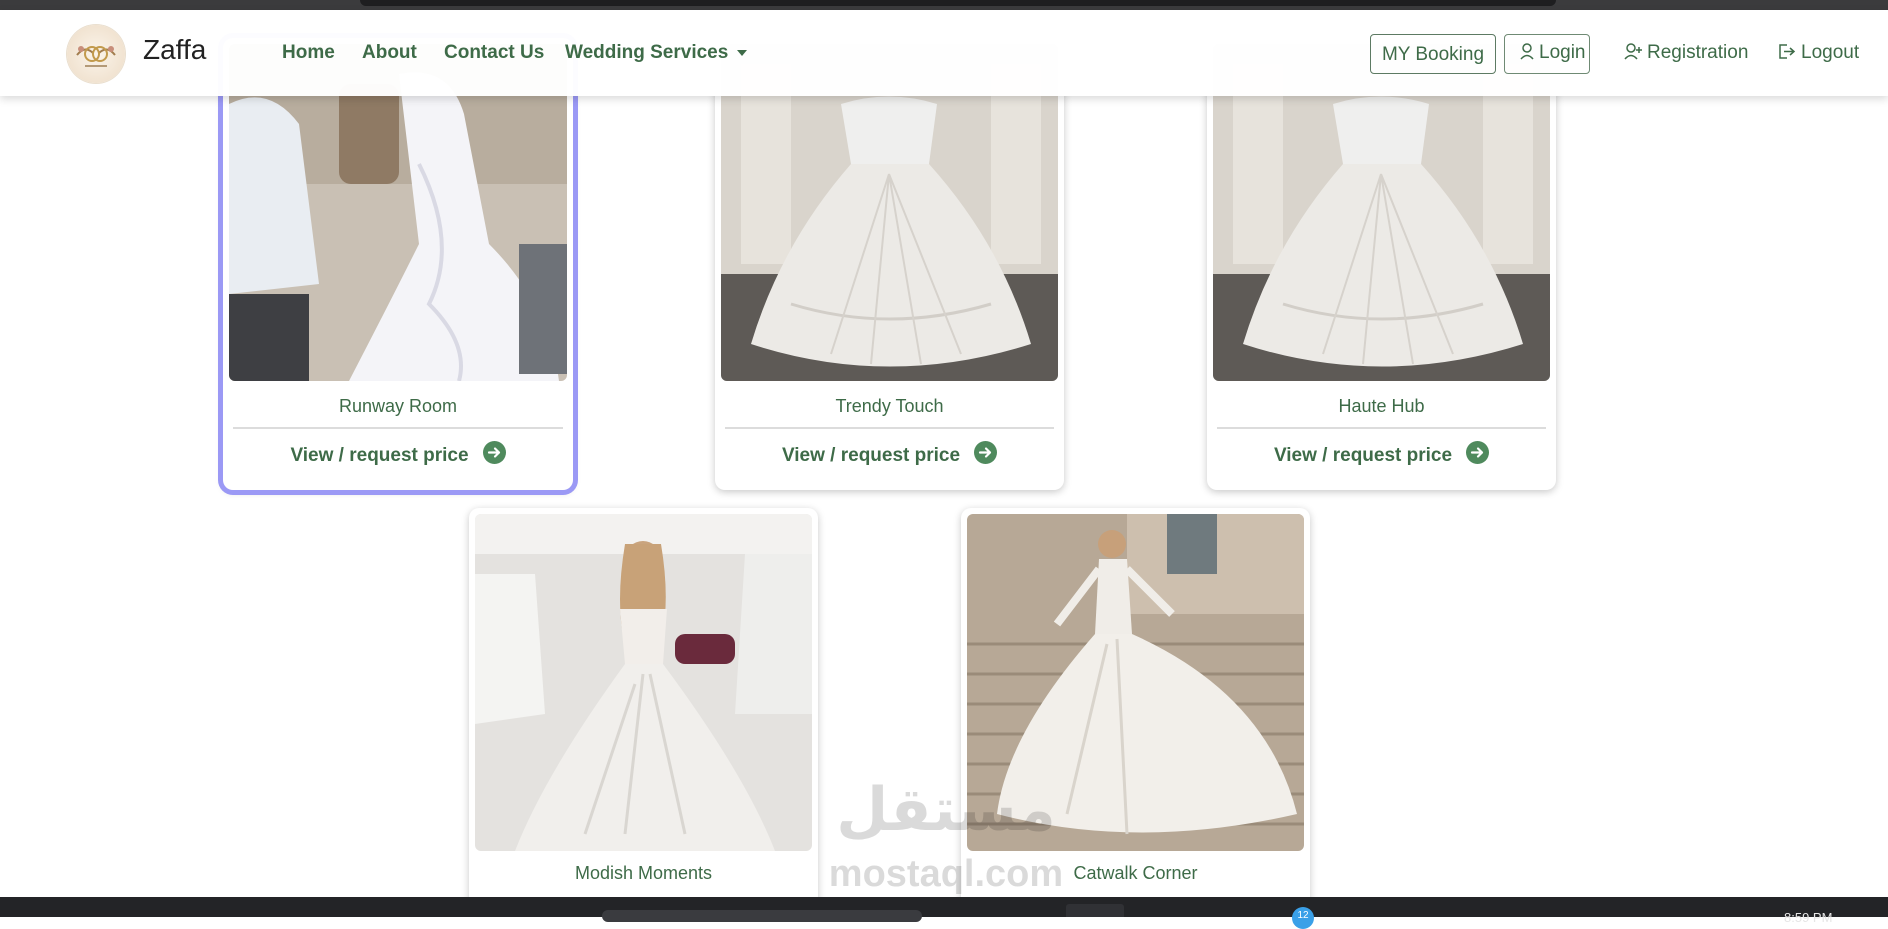  What do you see at coordinates (1562, 52) in the screenshot?
I see `login-label: Login` at bounding box center [1562, 52].